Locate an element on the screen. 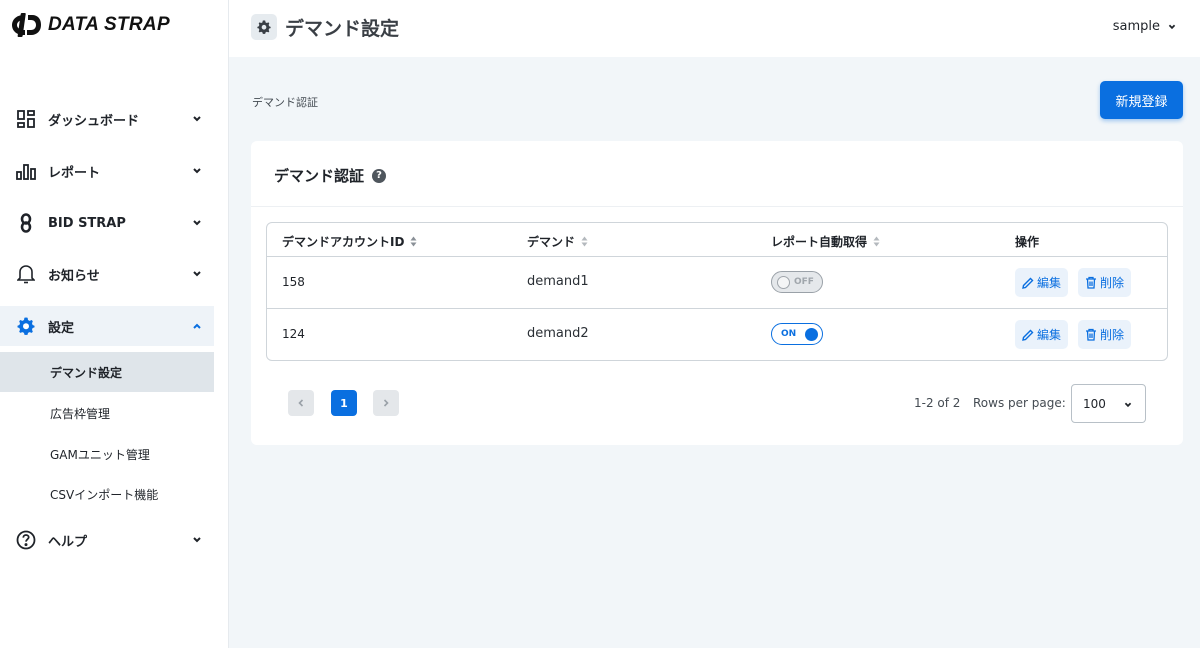 The image size is (1200, 648). toggle-label: ON is located at coordinates (789, 334).